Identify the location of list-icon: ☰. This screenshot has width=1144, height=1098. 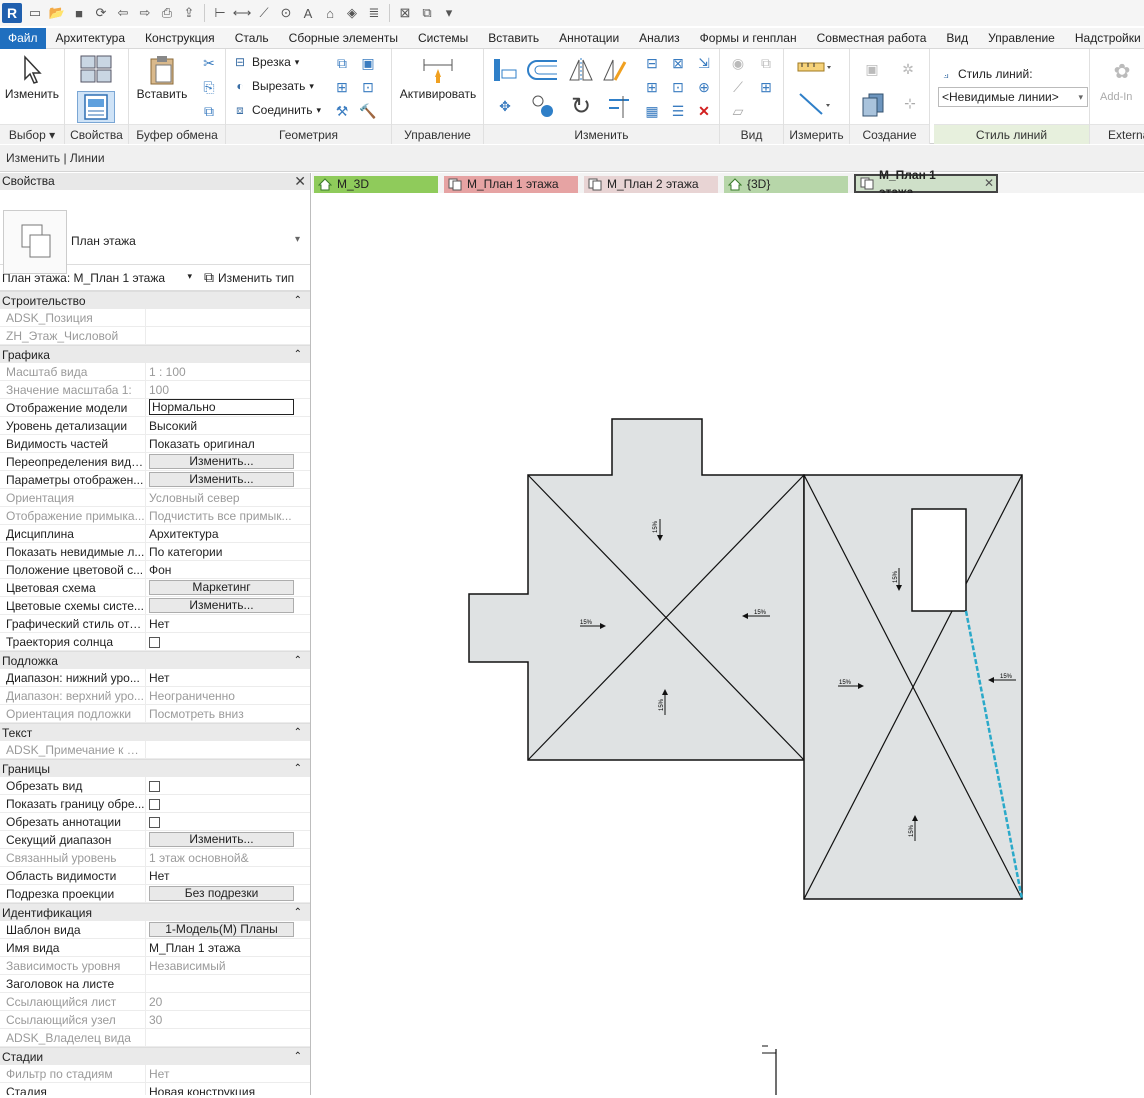
(678, 111).